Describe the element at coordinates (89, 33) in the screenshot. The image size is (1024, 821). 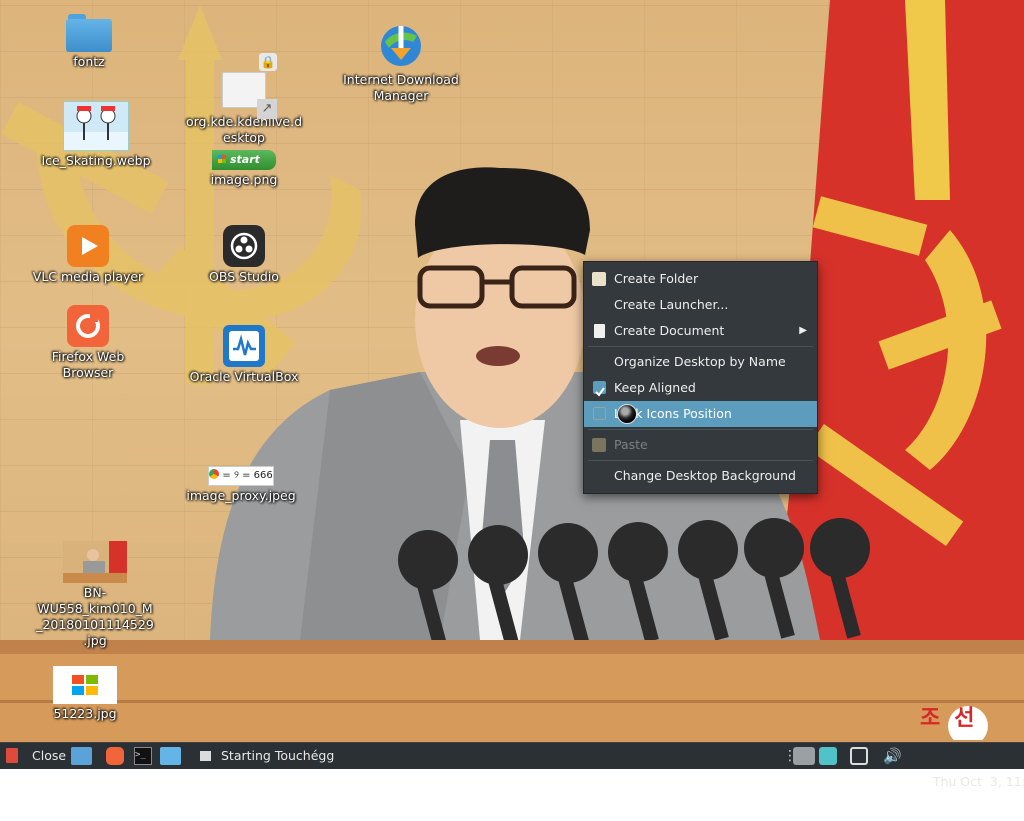
I see `folder-icon` at that location.